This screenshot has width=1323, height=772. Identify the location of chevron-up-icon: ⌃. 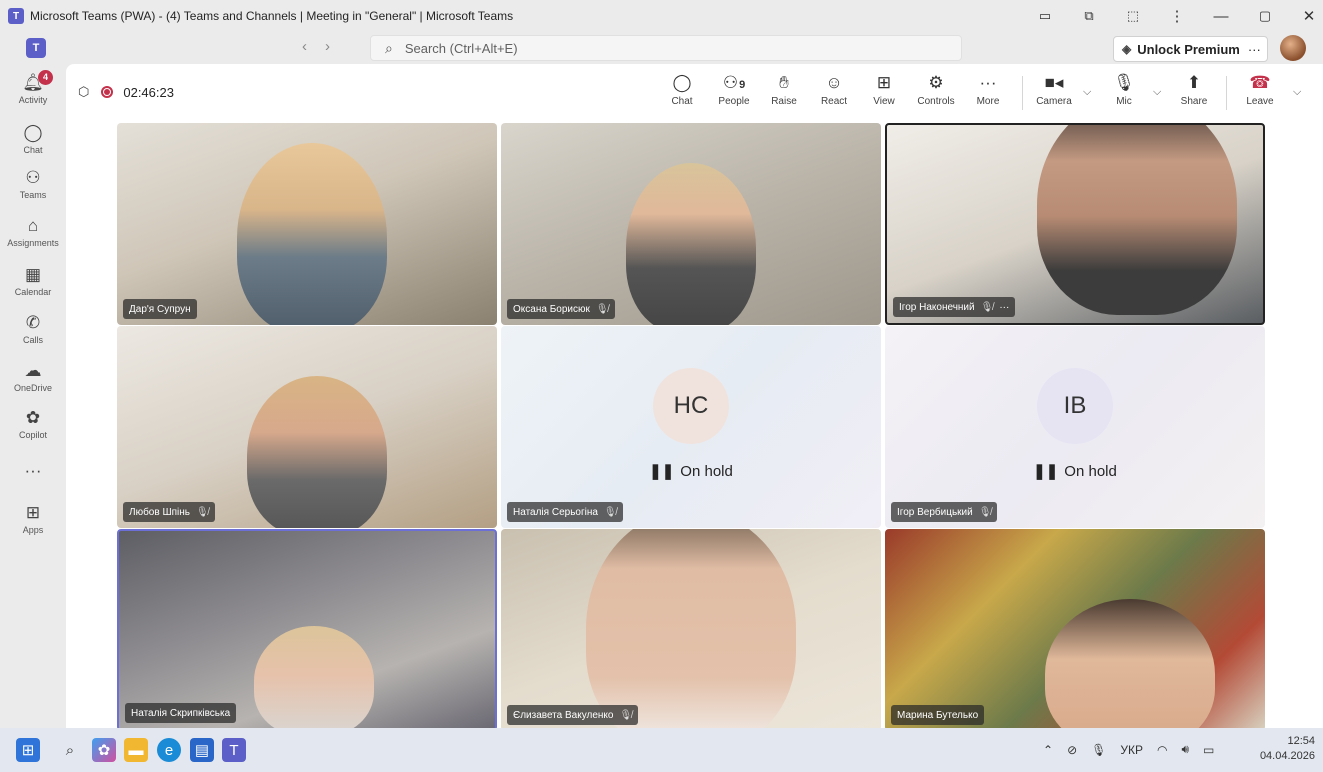
(1048, 750).